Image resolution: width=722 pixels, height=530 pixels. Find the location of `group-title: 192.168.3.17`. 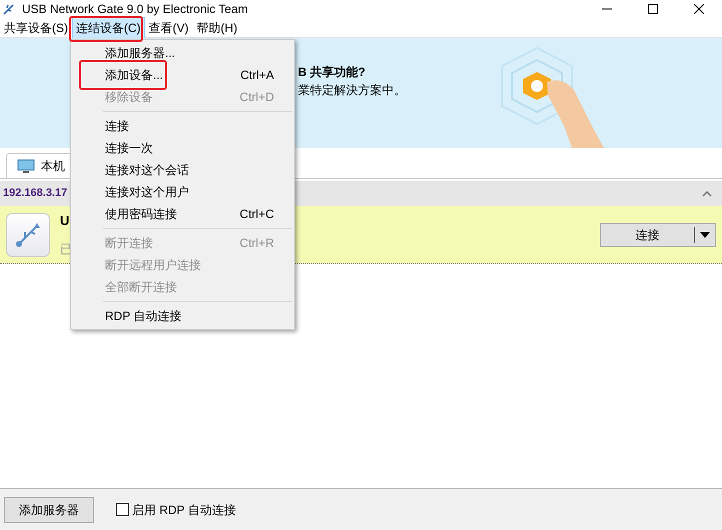

group-title: 192.168.3.17 is located at coordinates (35, 194).